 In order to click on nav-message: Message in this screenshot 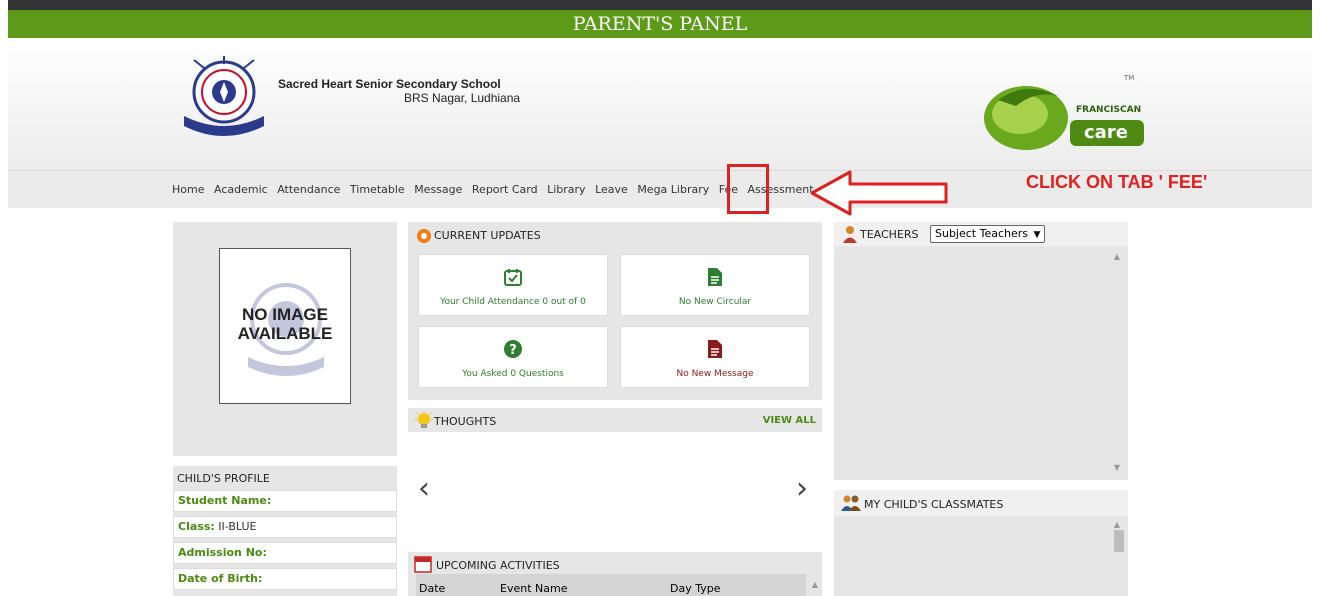, I will do `click(438, 189)`.